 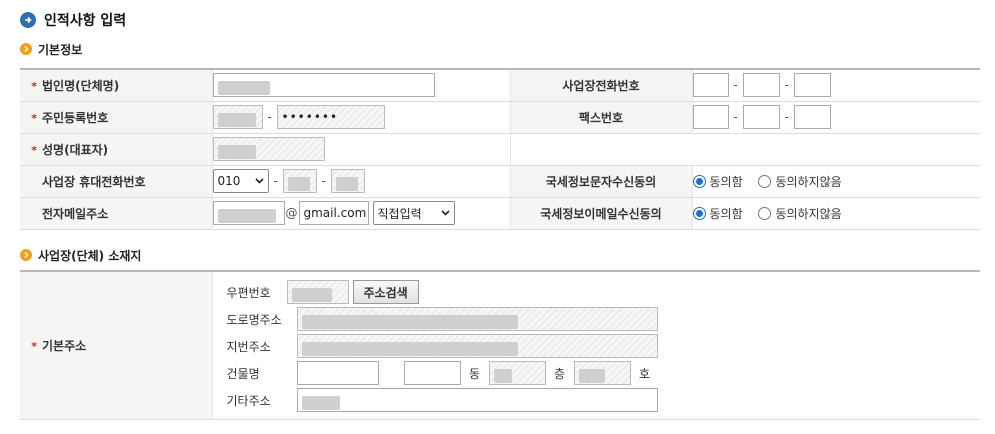 I want to click on lot-address-input, so click(x=477, y=346).